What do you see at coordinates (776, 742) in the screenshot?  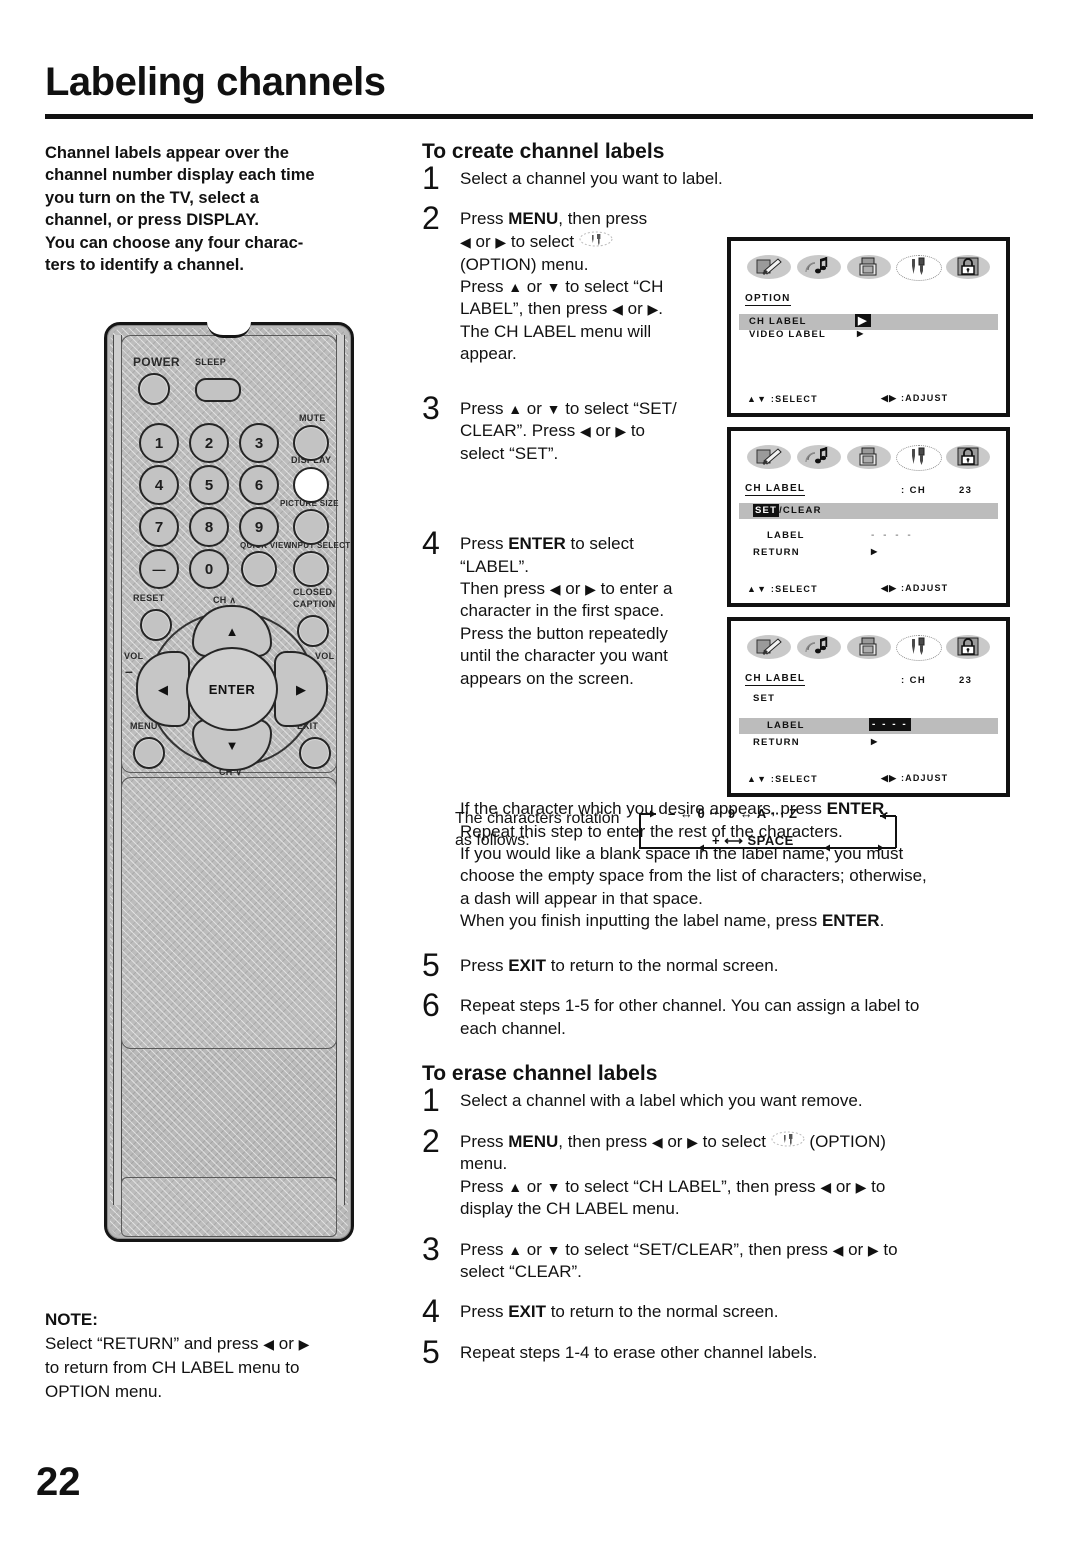 I see `osd3-row-return: RETURN` at bounding box center [776, 742].